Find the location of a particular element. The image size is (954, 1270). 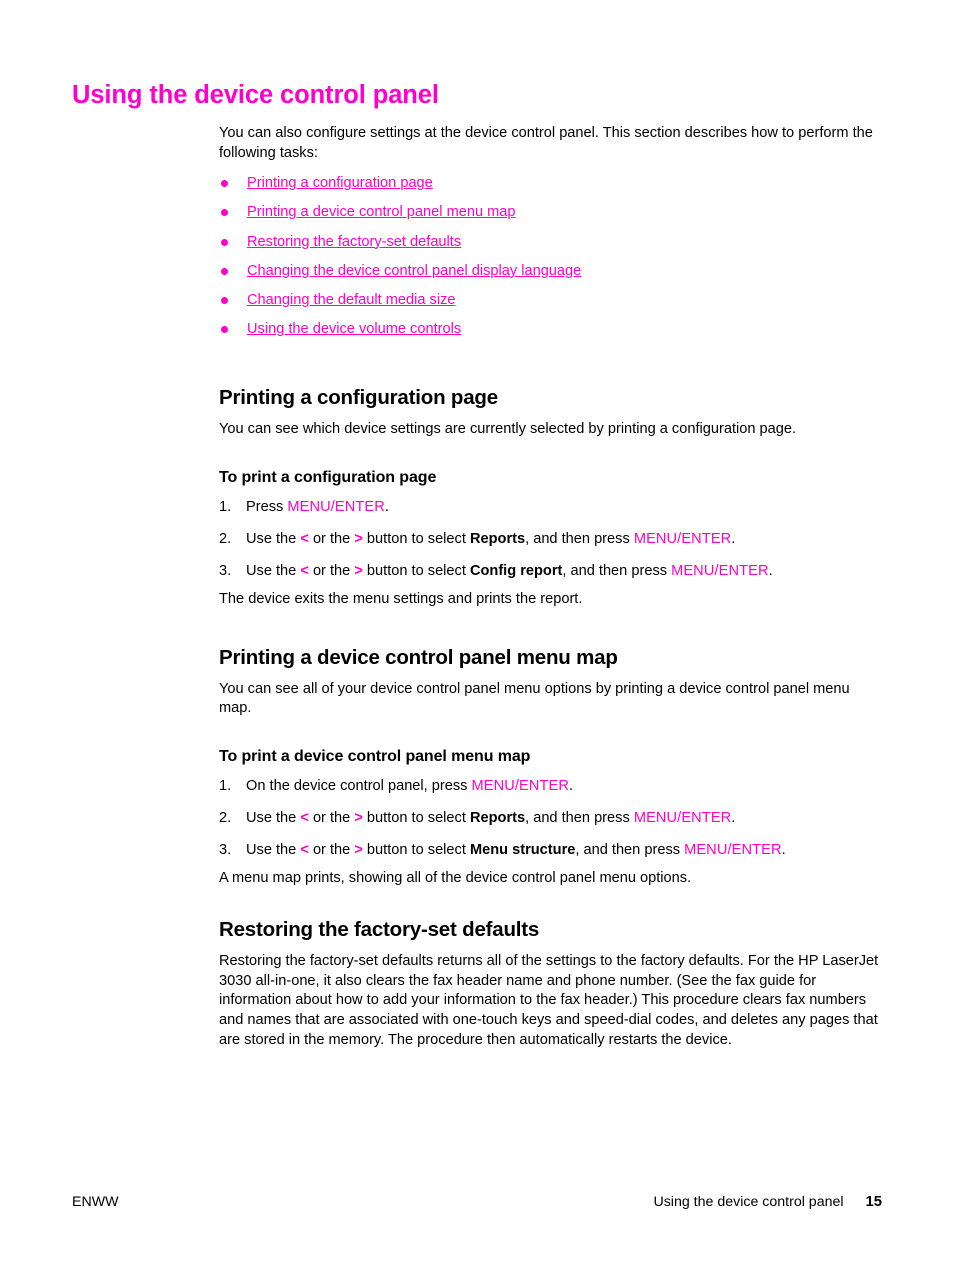

list-item: Changing the default media size is located at coordinates (551, 300).